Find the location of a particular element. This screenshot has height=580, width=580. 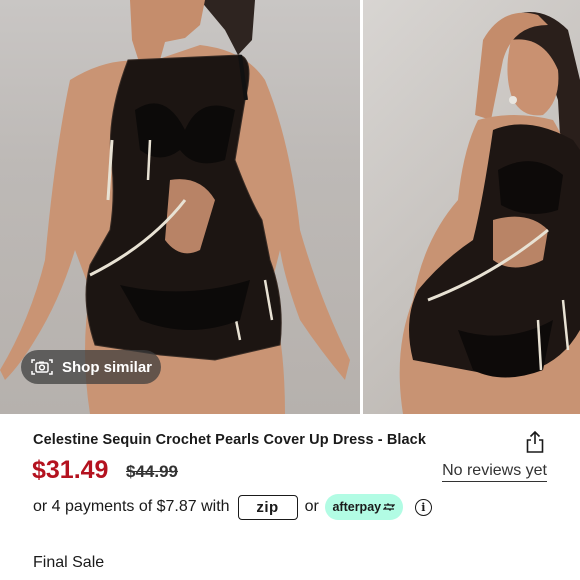

shop-similar-button: Shop similar is located at coordinates (91, 367).